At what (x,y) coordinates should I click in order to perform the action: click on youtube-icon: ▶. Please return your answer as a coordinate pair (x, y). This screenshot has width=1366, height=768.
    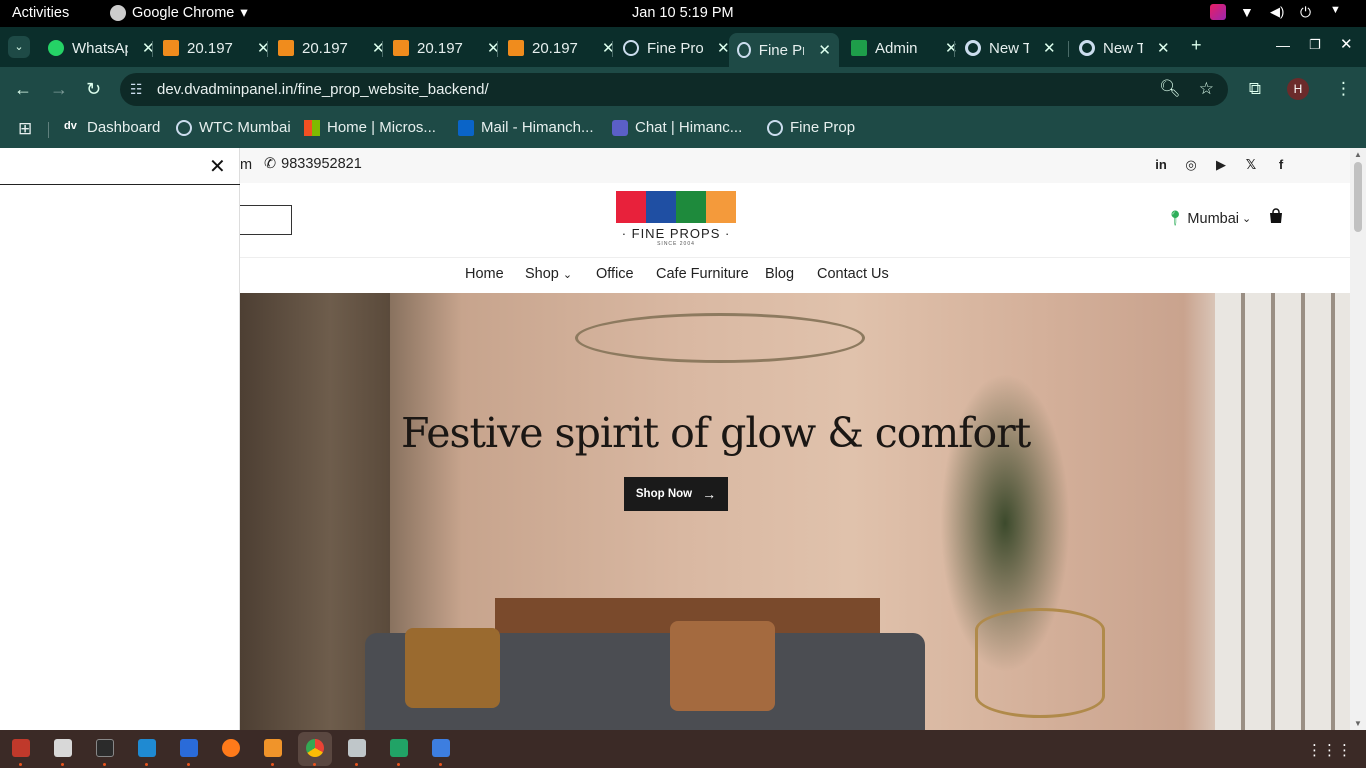
    Looking at the image, I should click on (1221, 165).